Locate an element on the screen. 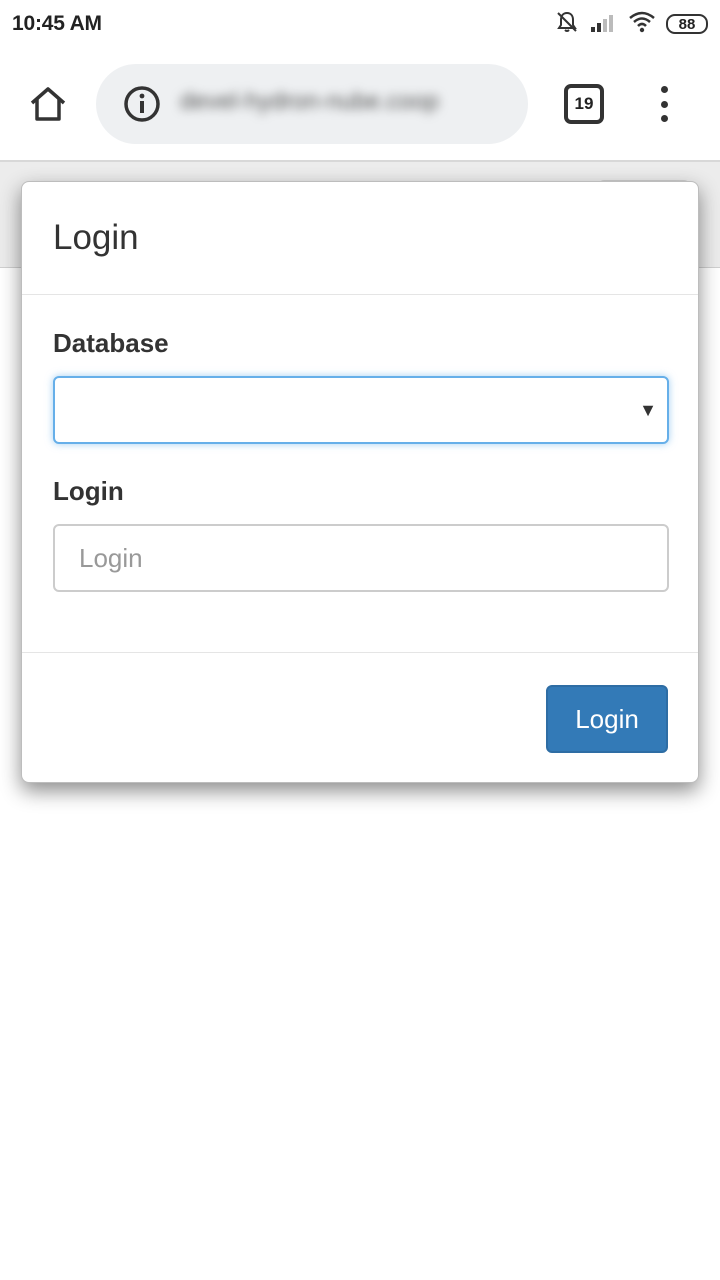  bell-muted-icon is located at coordinates (567, 24).